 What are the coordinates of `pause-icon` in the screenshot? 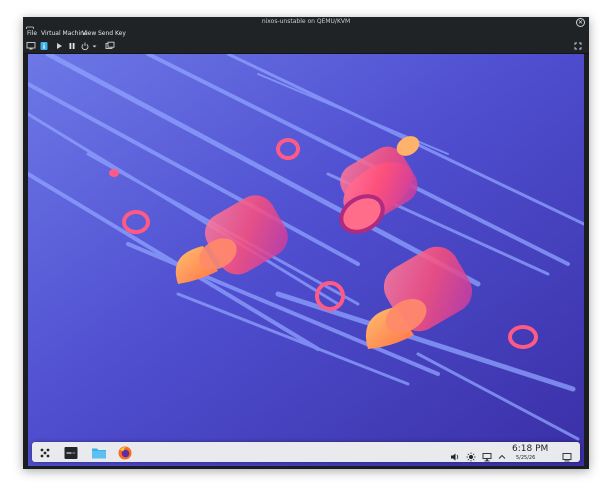 It's located at (72, 46).